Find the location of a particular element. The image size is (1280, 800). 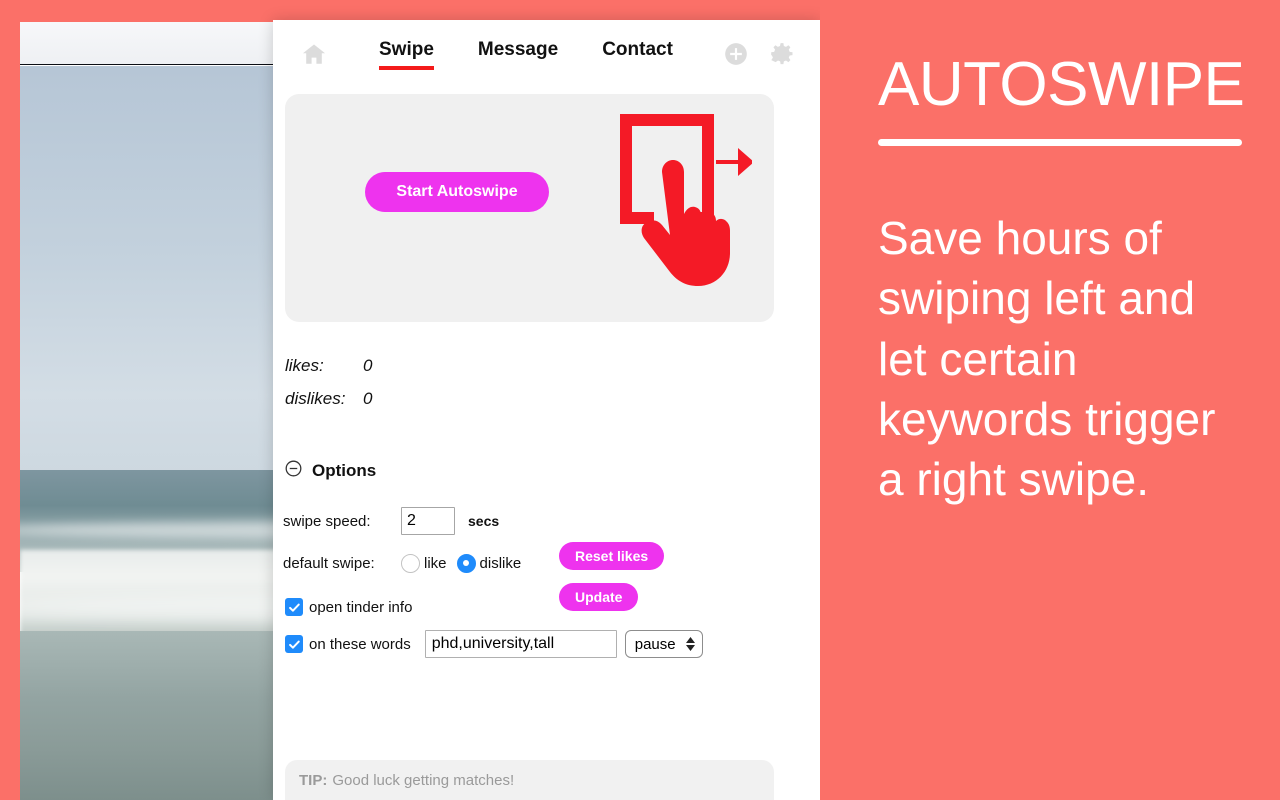

swipe-speed-input is located at coordinates (428, 521).